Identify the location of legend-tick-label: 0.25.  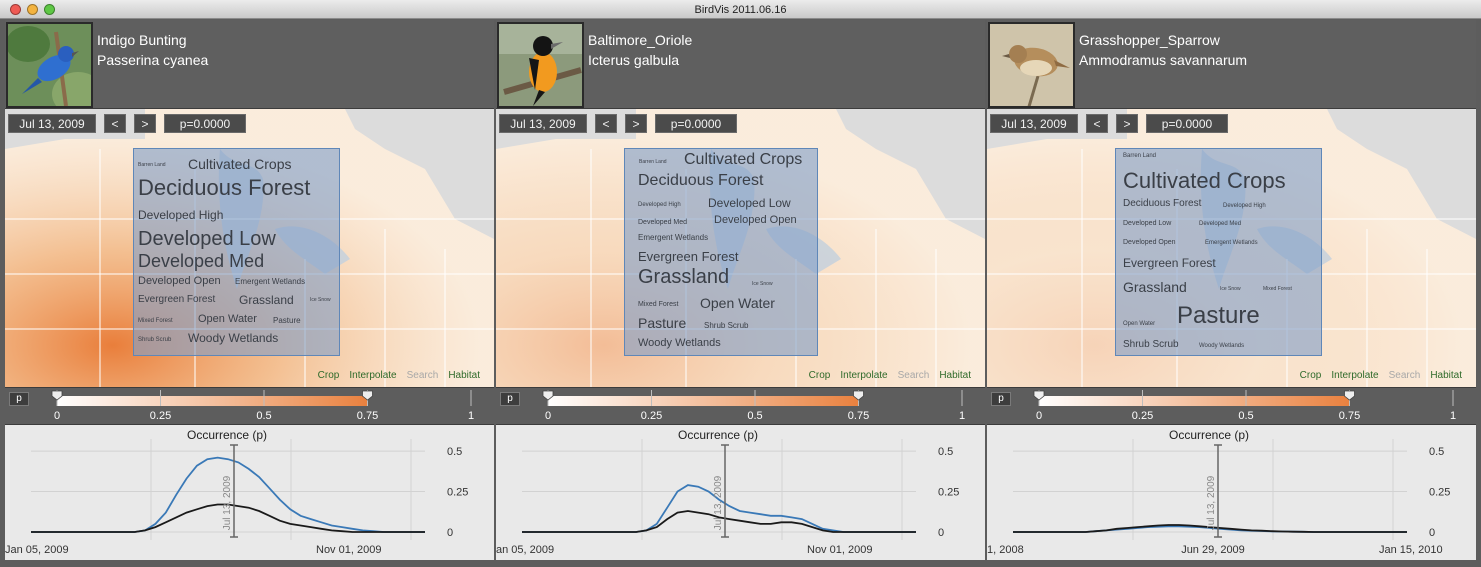
(1142, 416).